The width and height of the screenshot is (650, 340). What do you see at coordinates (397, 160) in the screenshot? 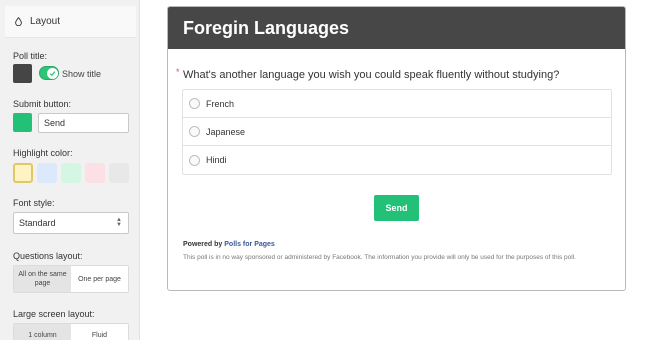
I see `answer-option-hindi: Hindi` at bounding box center [397, 160].